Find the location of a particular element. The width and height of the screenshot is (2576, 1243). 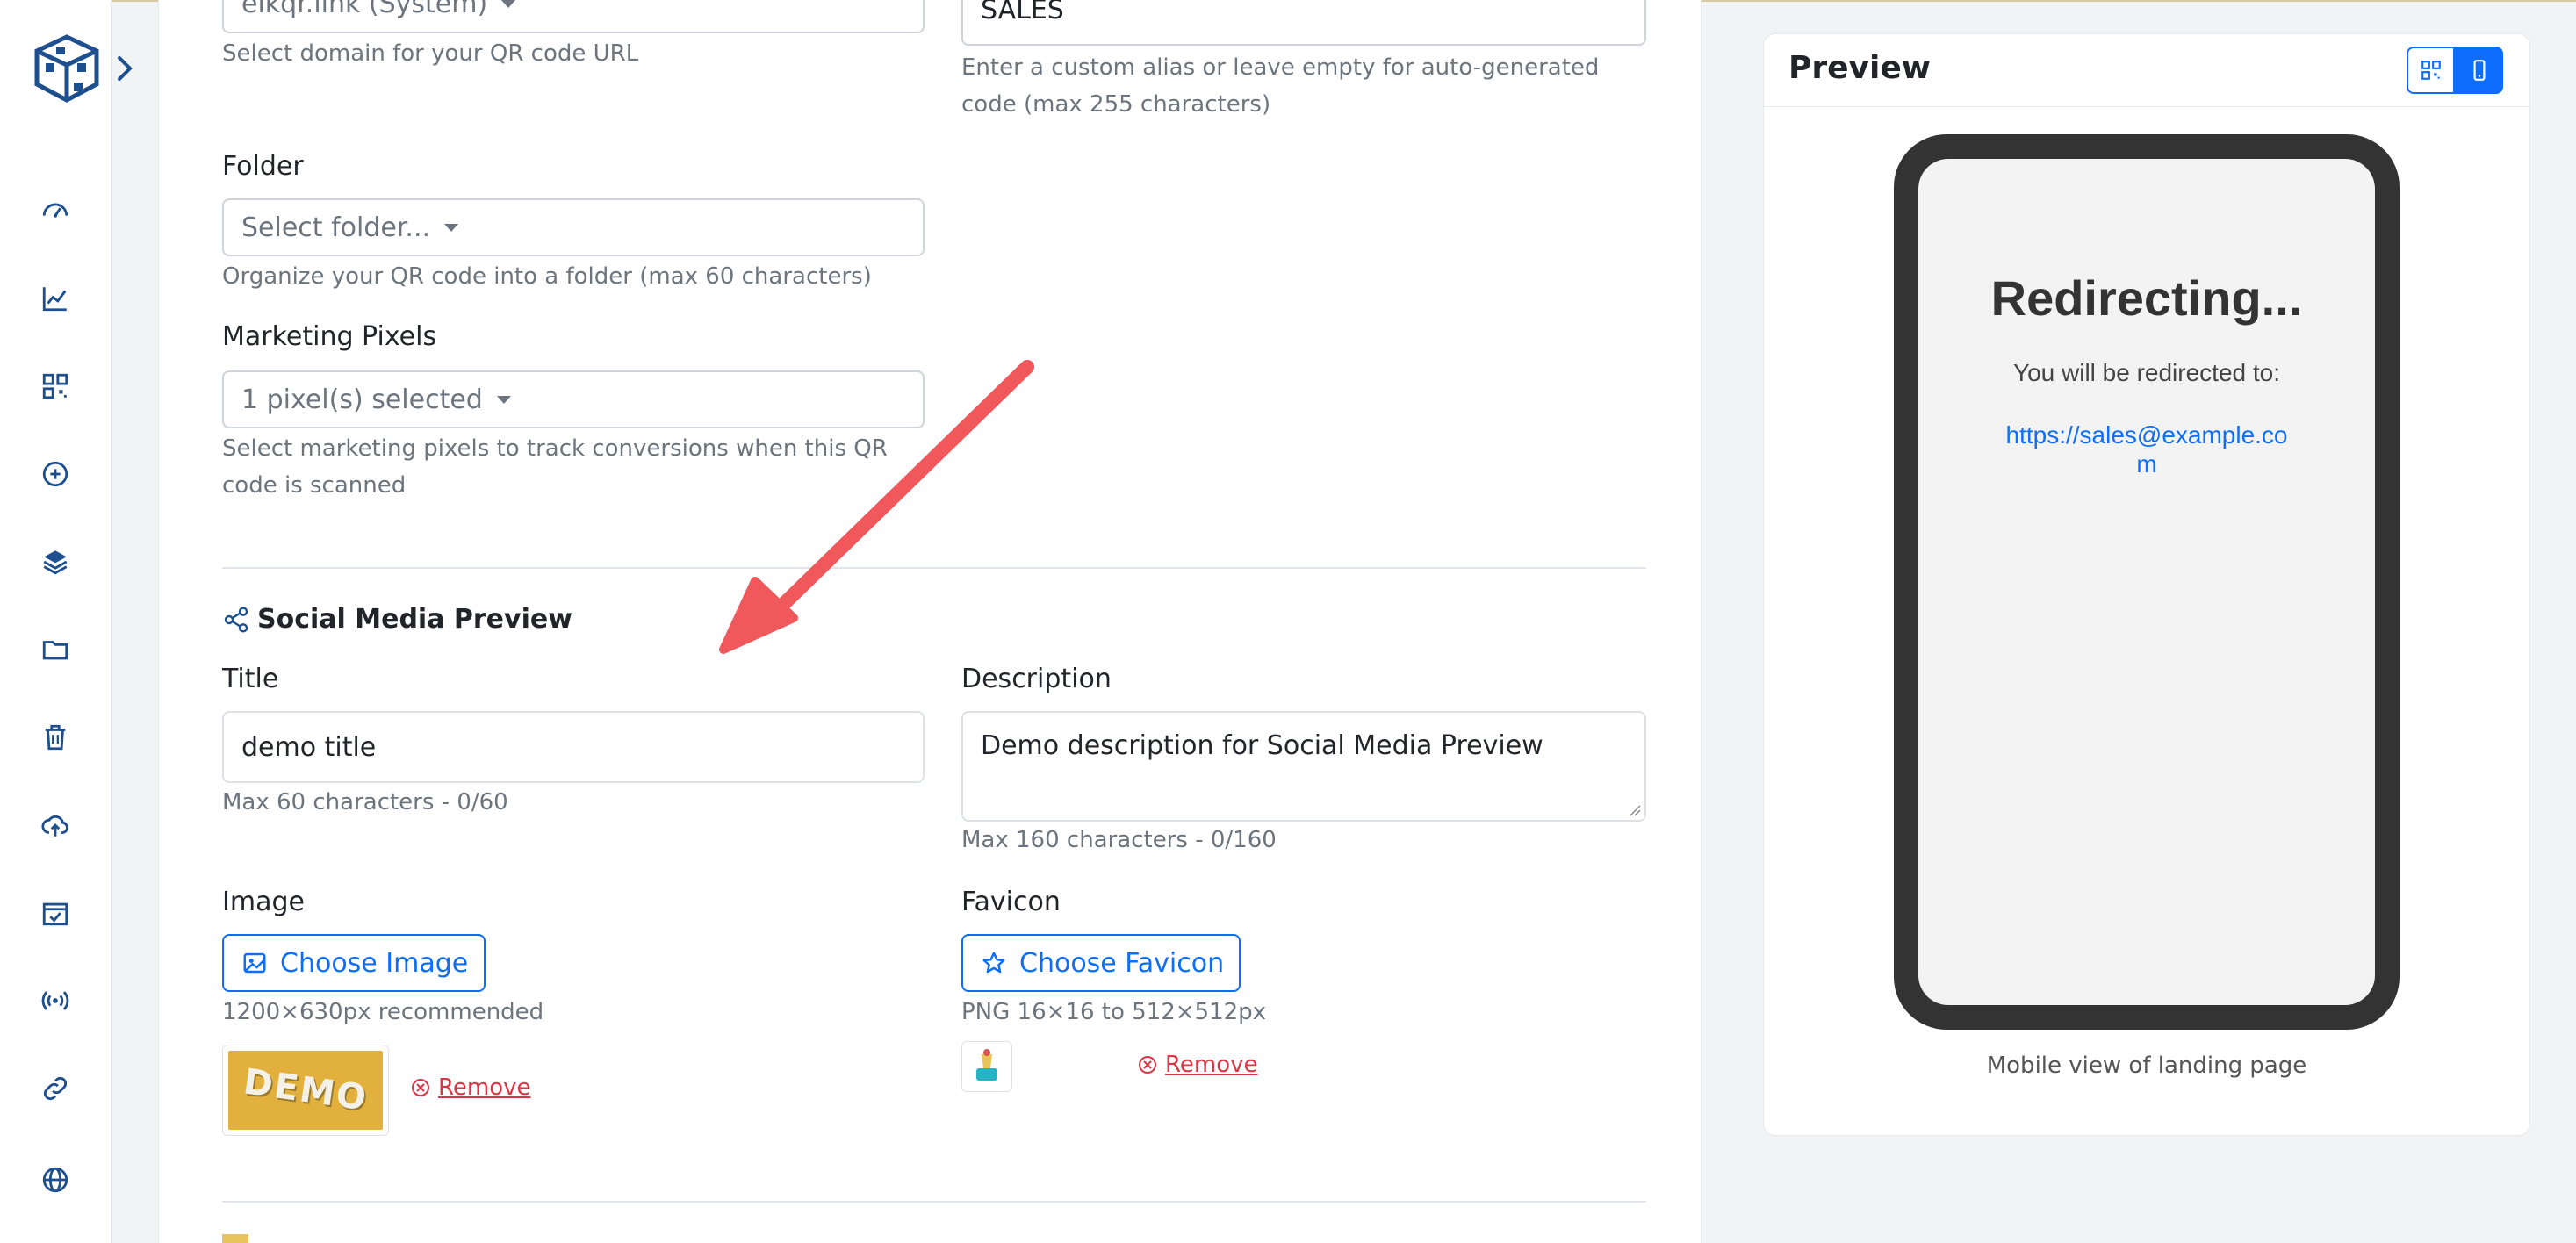

alias-input-value: SALES is located at coordinates (1022, 12).